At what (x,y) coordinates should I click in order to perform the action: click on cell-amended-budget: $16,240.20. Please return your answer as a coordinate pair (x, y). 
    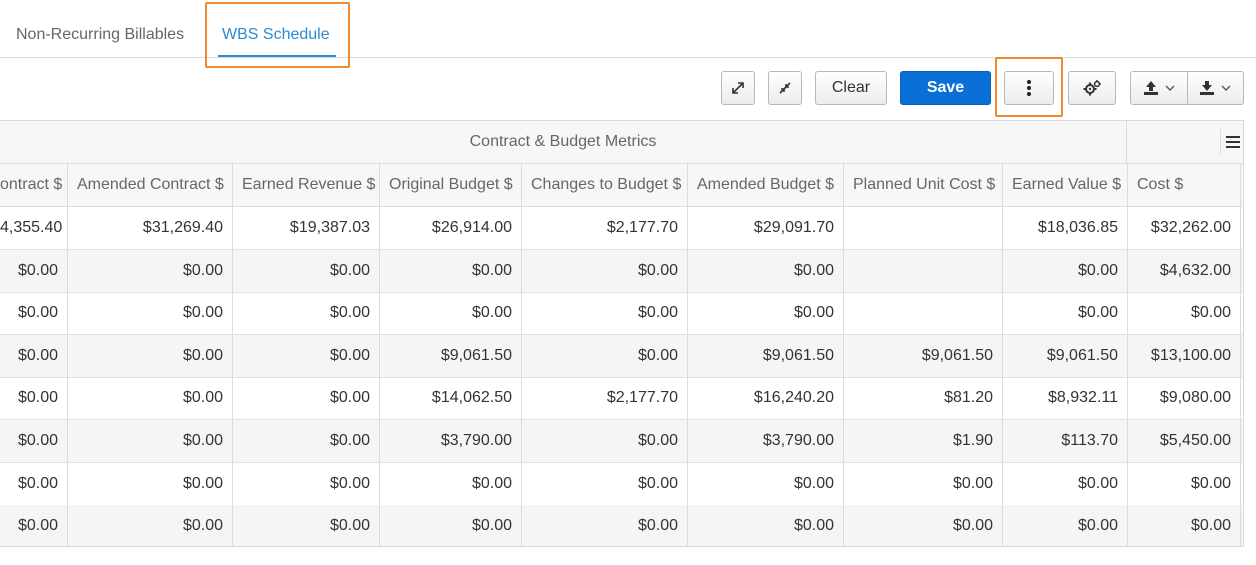
    Looking at the image, I should click on (766, 398).